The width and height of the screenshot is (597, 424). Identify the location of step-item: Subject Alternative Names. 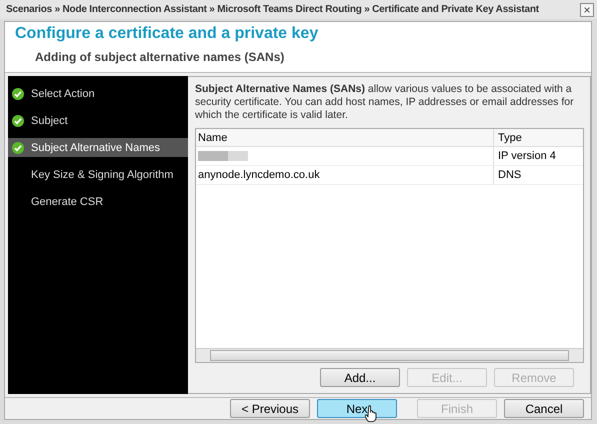
(98, 147).